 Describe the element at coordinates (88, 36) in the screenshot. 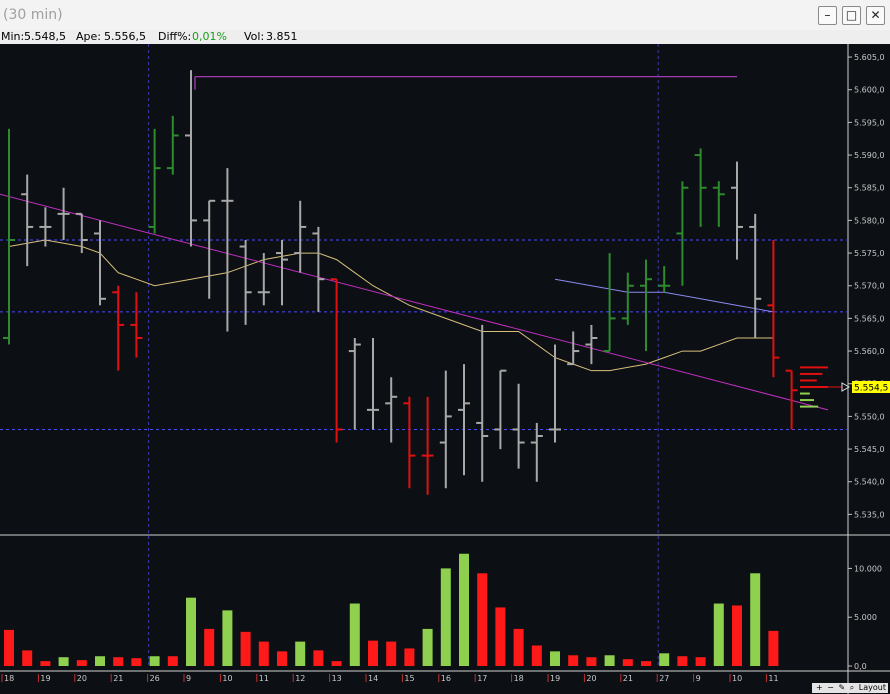

I see `open-label: Ape:` at that location.